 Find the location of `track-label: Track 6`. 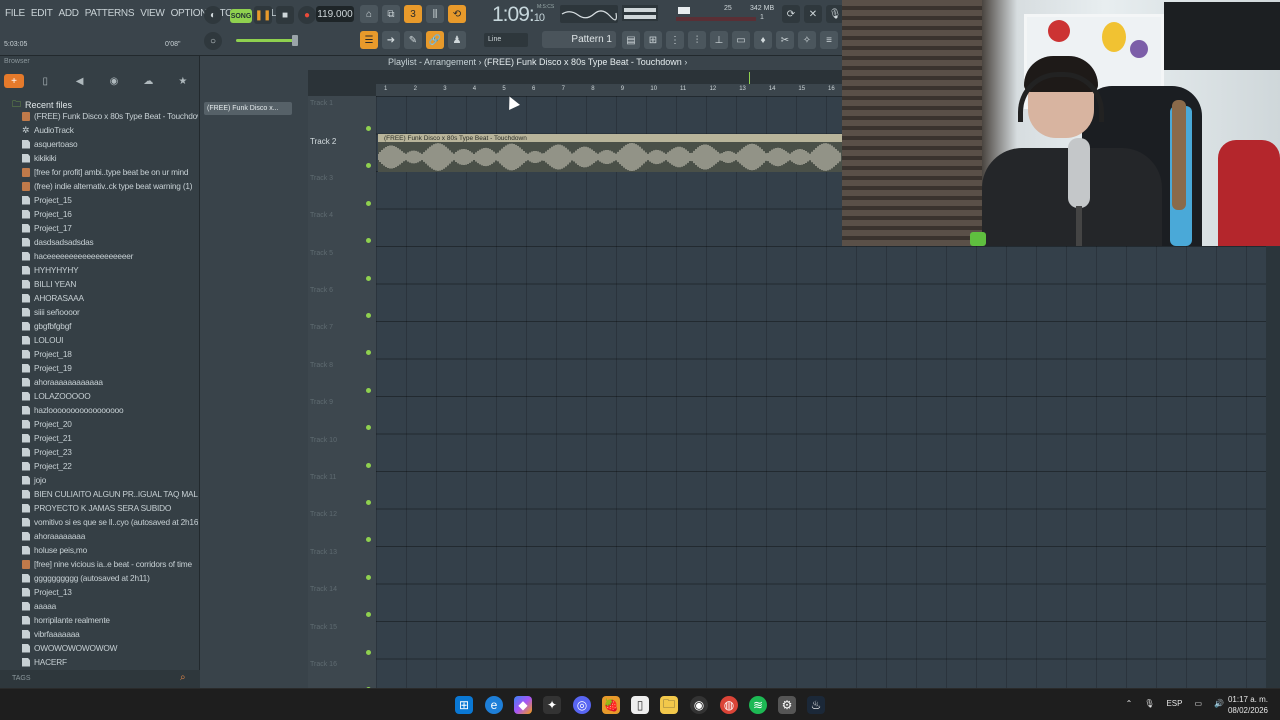

track-label: Track 6 is located at coordinates (321, 290).